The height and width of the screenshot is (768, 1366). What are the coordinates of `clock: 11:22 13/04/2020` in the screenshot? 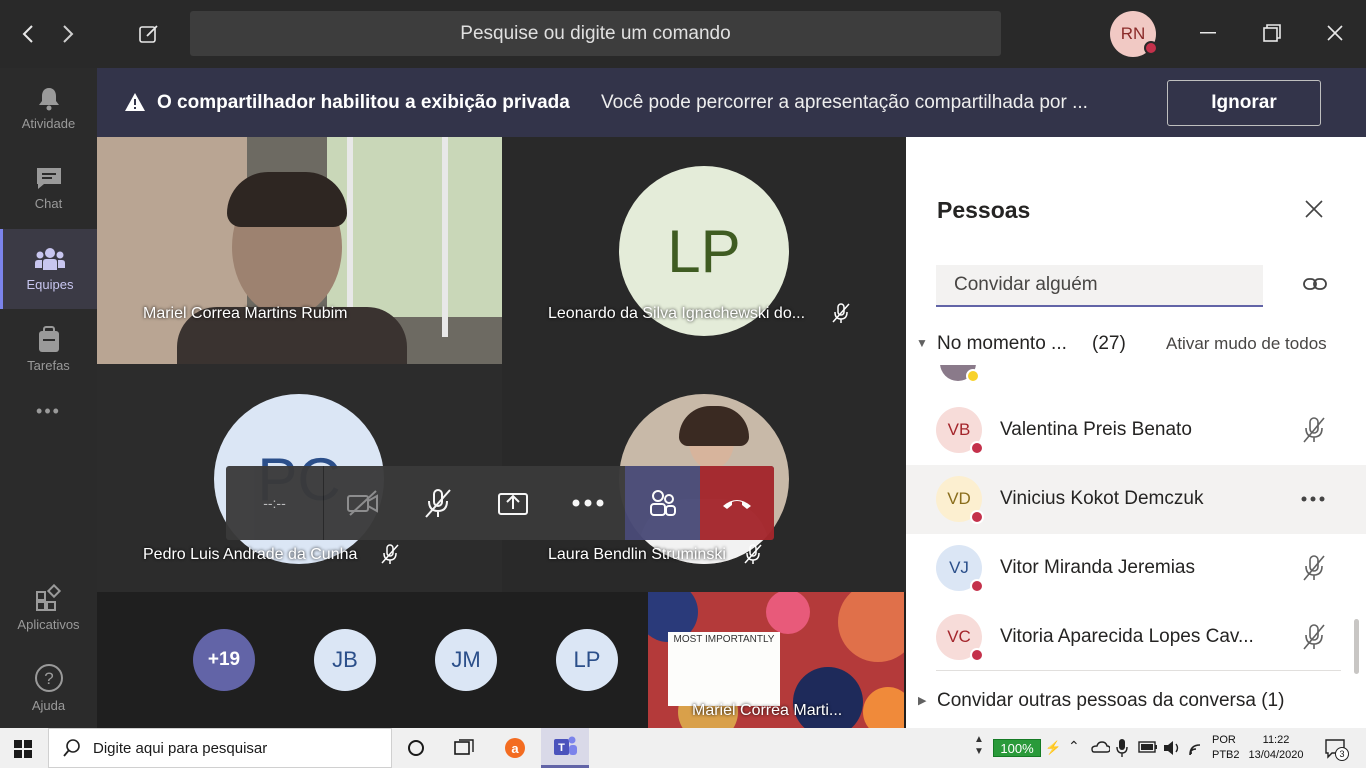 It's located at (1276, 748).